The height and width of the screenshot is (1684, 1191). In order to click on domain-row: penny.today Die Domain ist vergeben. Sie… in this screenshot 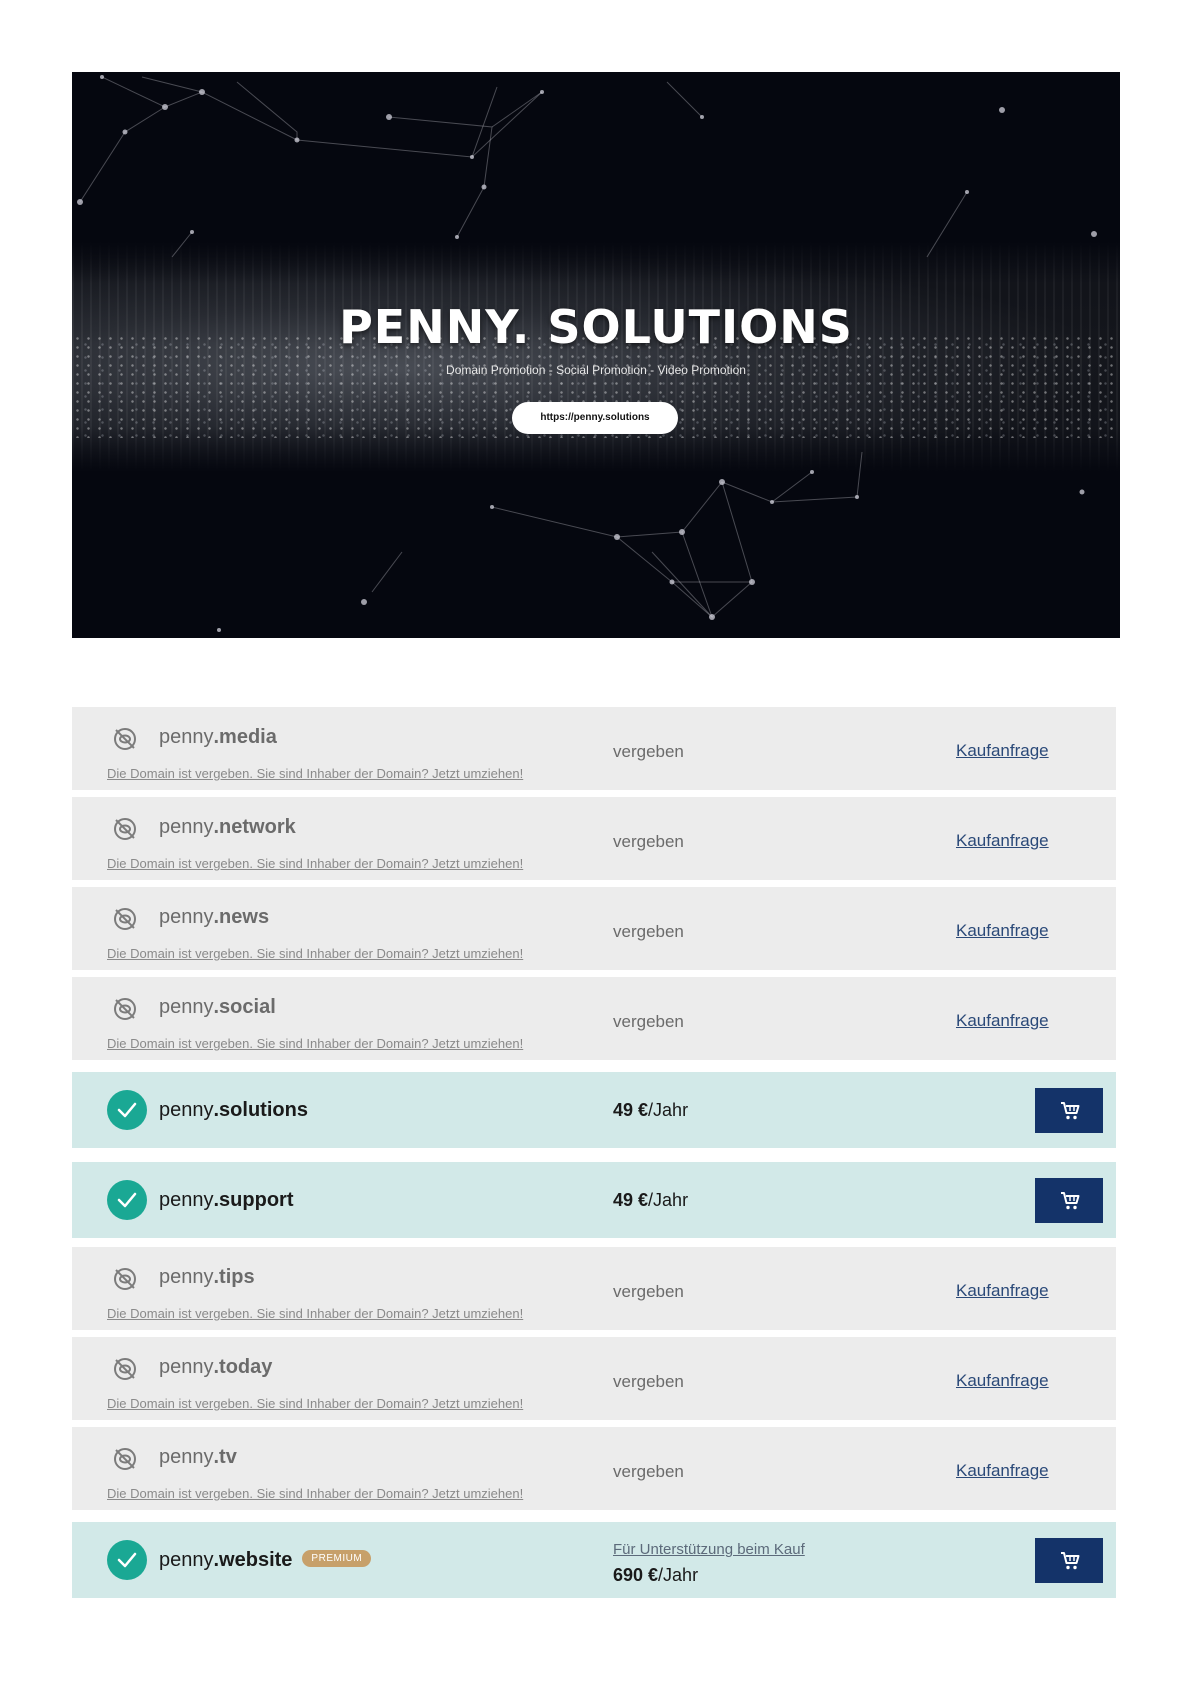, I will do `click(594, 1378)`.